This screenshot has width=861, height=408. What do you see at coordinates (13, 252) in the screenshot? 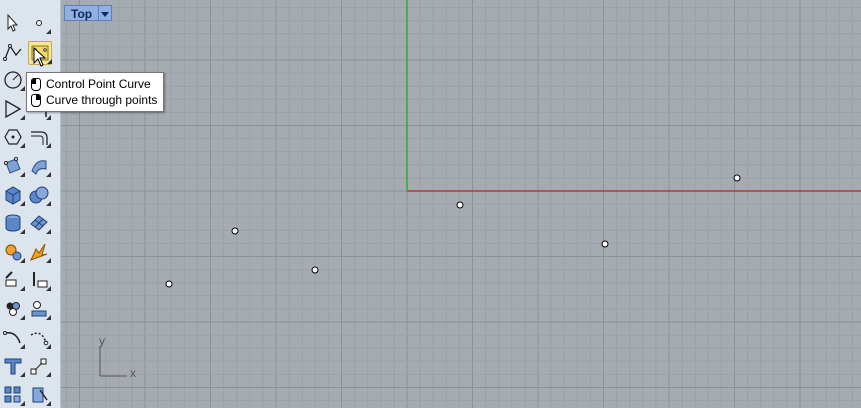
I see `transform-gear-icon` at bounding box center [13, 252].